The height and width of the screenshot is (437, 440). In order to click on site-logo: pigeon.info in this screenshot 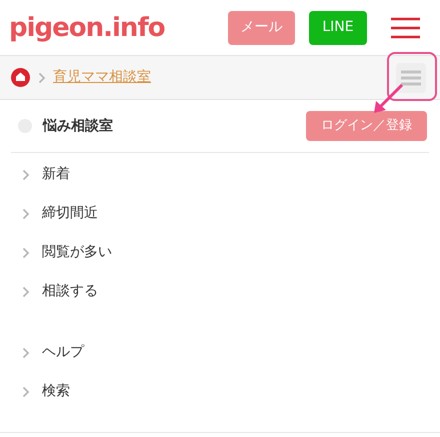, I will do `click(87, 27)`.